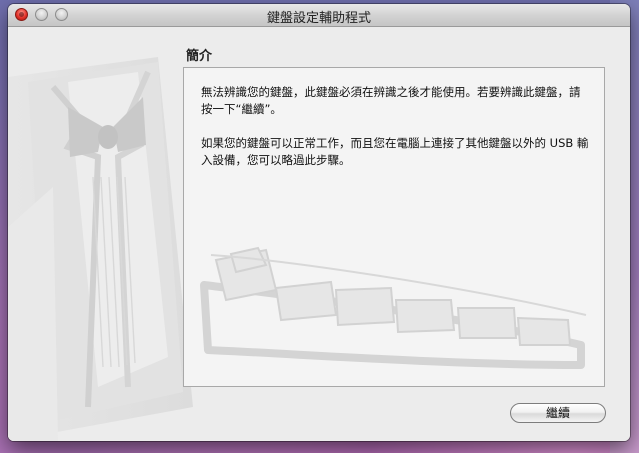  Describe the element at coordinates (558, 413) in the screenshot. I see `continue-button: 繼續` at that location.